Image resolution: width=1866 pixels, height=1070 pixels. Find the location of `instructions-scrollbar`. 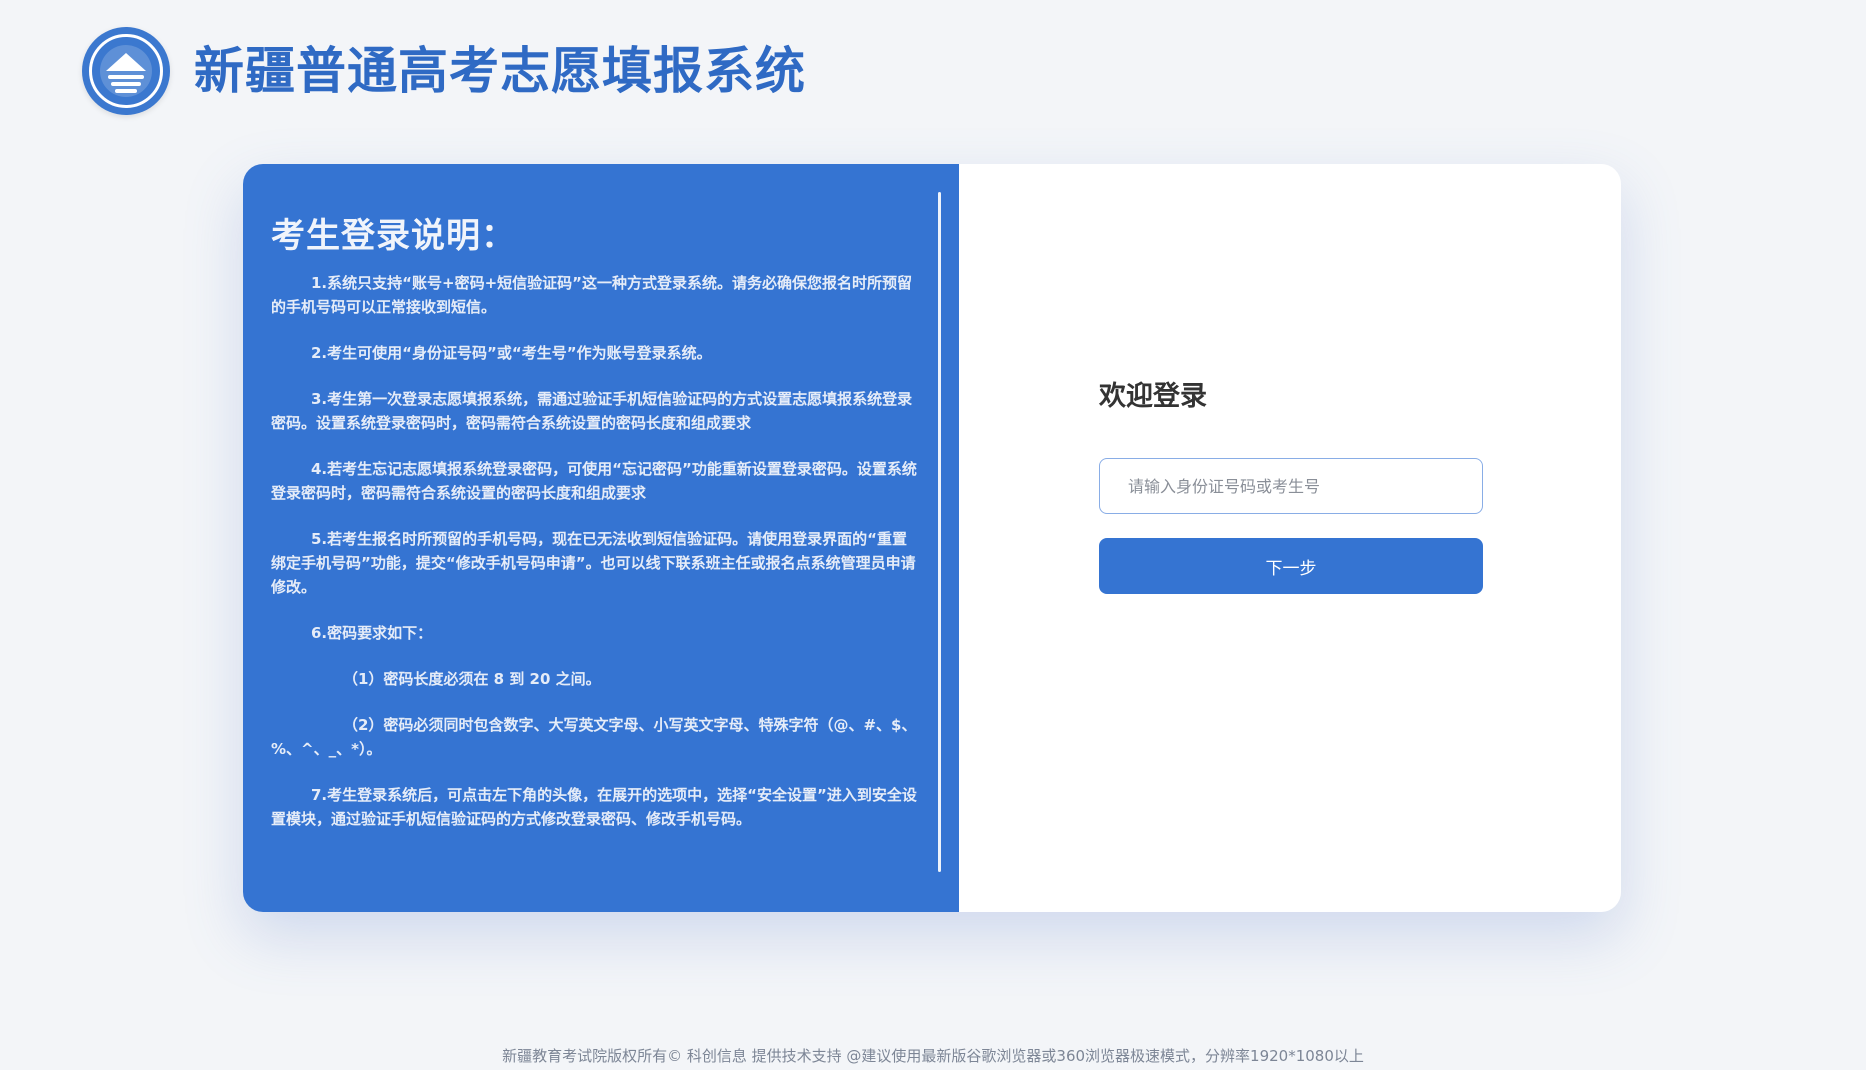

instructions-scrollbar is located at coordinates (939, 532).